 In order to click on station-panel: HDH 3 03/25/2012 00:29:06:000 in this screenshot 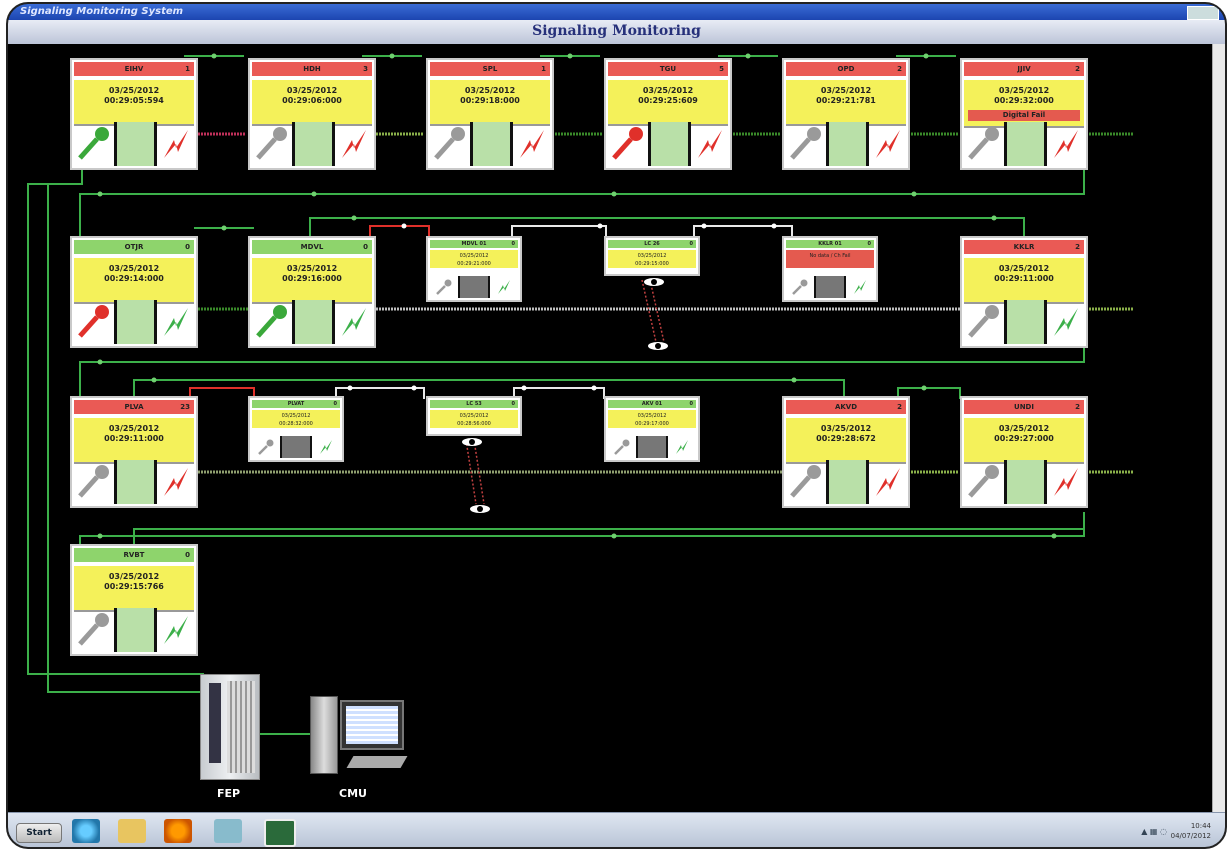, I will do `click(312, 114)`.